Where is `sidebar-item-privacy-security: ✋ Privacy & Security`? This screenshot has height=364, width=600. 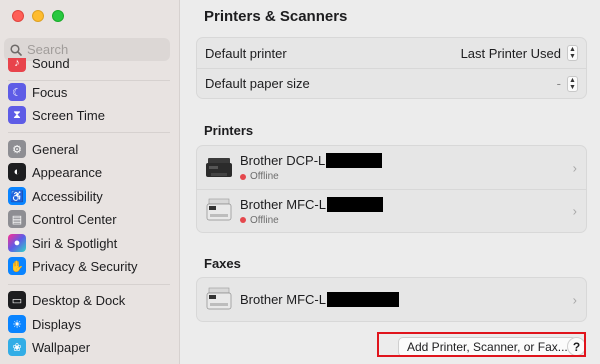
sidebar-item-privacy-security: ✋ Privacy & Security is located at coordinates (89, 266).